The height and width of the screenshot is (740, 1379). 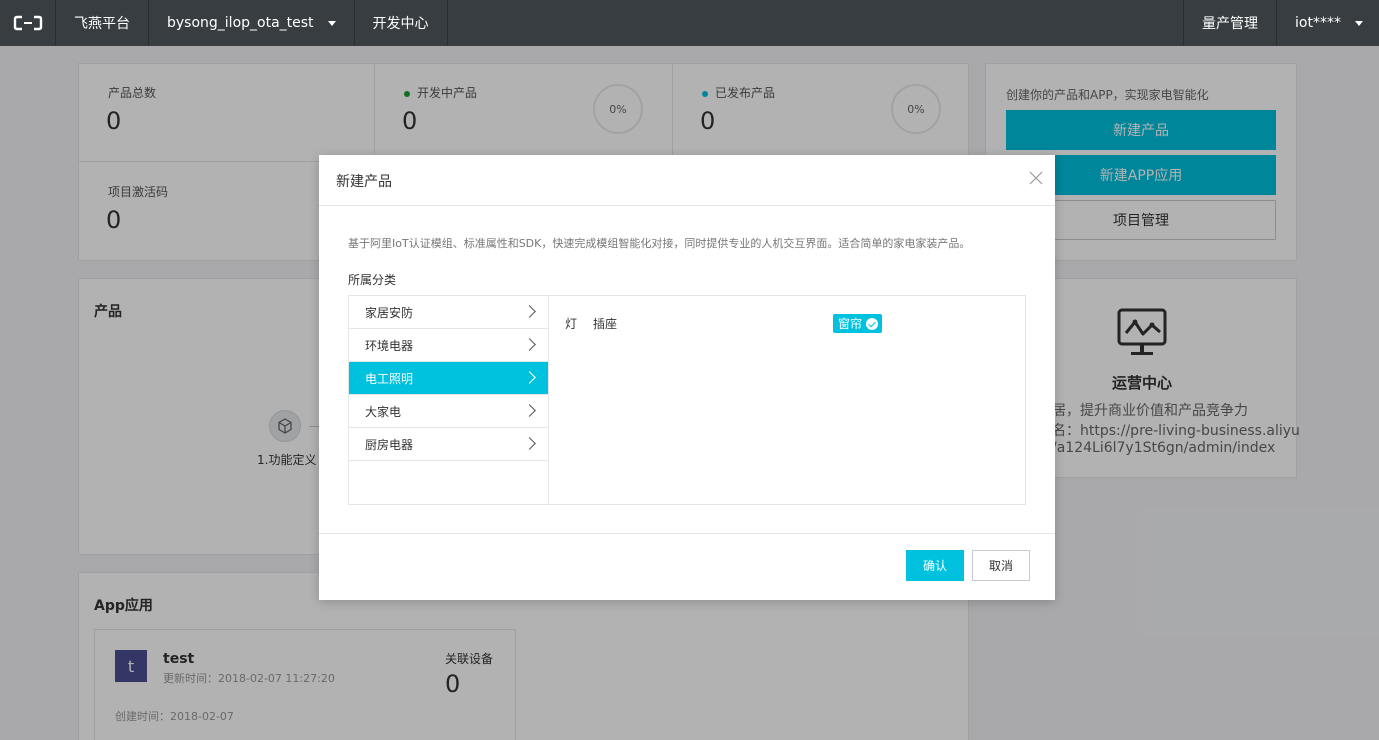 What do you see at coordinates (372, 280) in the screenshot?
I see `category-label: 所属分类` at bounding box center [372, 280].